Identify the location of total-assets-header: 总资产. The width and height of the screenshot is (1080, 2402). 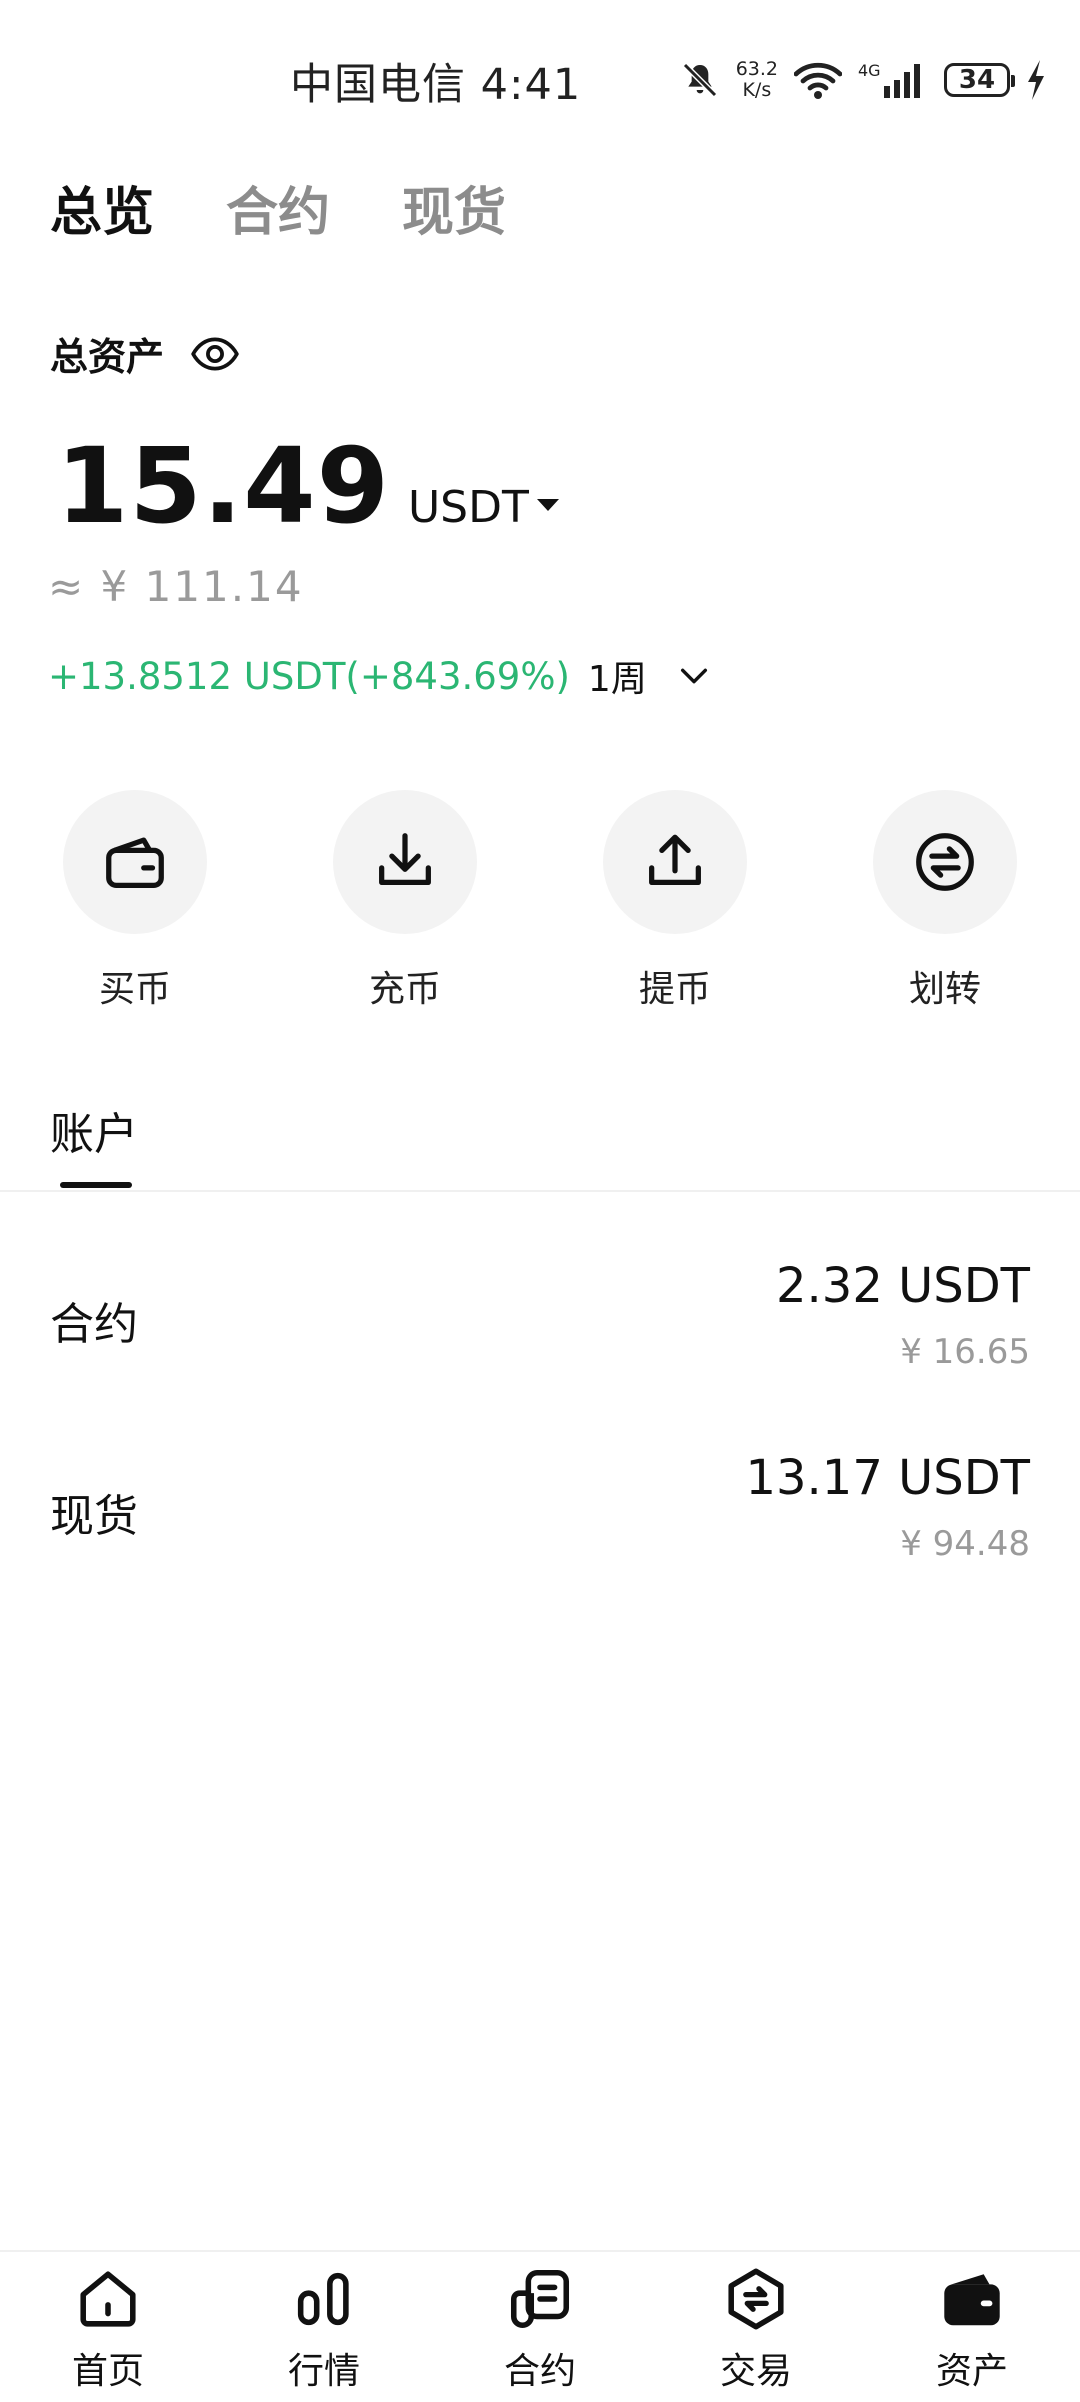
(145, 353).